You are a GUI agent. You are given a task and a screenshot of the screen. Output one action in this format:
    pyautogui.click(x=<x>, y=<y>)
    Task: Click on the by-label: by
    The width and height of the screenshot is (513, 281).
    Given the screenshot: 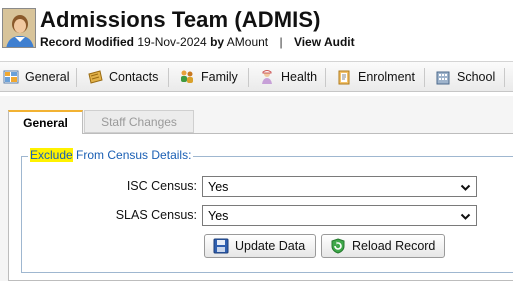 What is the action you would take?
    pyautogui.click(x=217, y=42)
    